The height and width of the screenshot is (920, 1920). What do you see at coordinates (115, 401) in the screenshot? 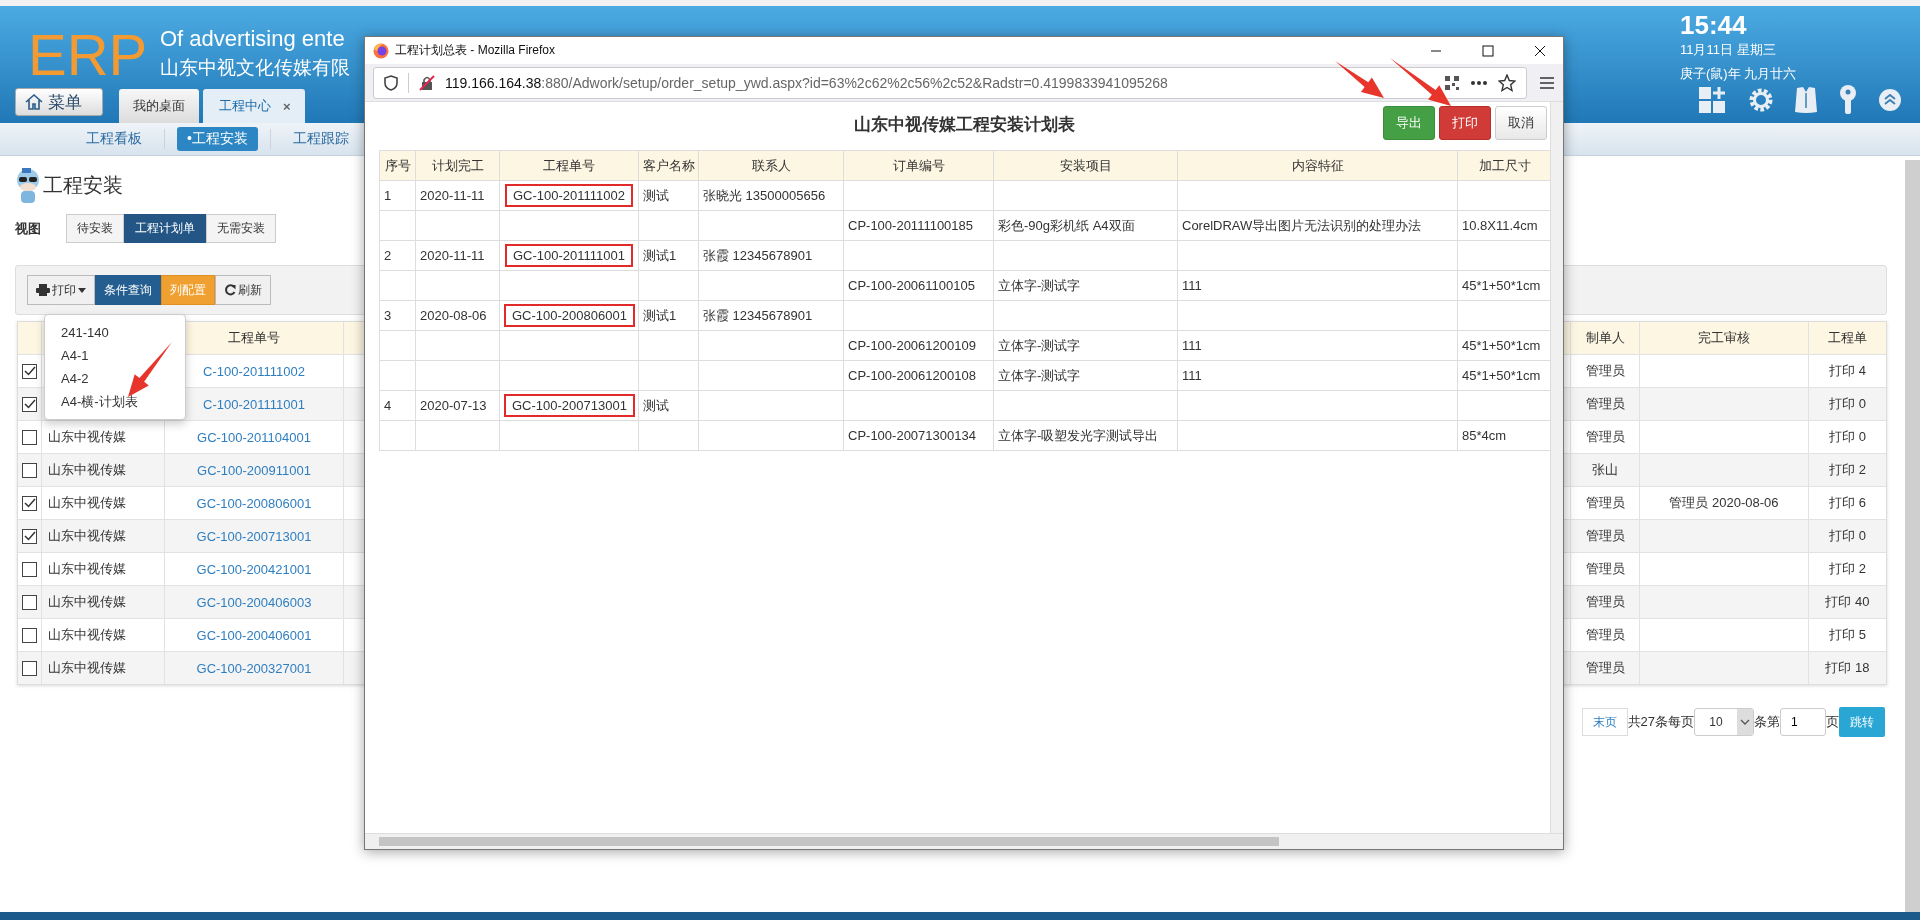
I see `menu-item: A4-横-计划表` at bounding box center [115, 401].